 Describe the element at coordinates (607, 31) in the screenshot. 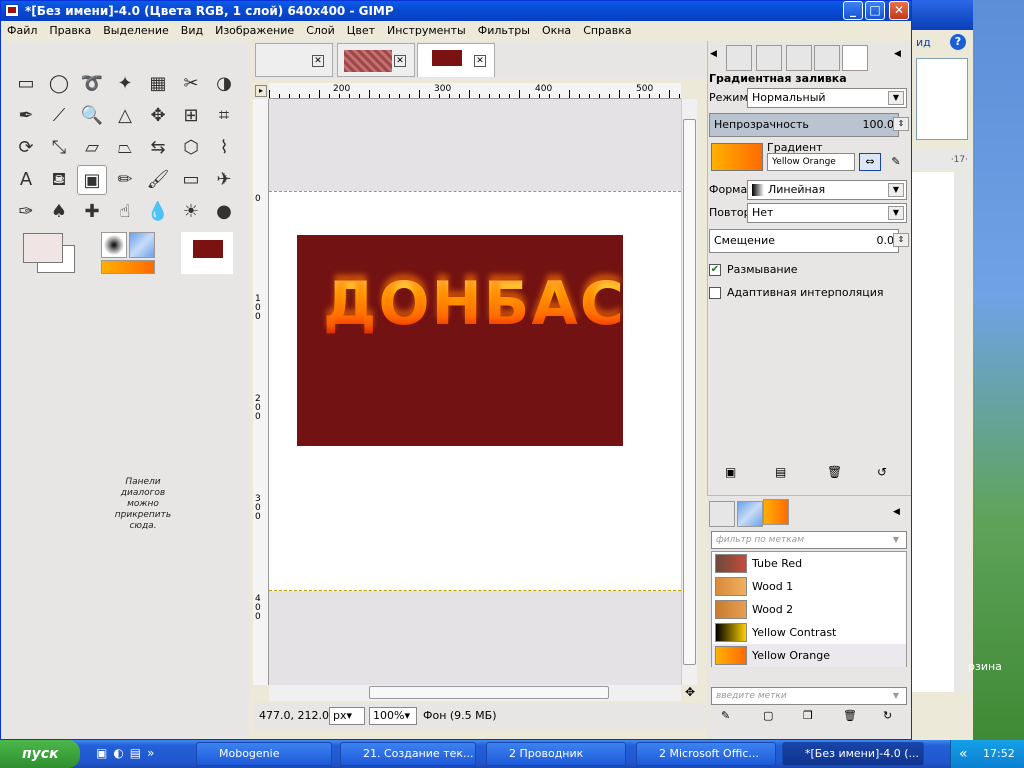

I see `menu-10: Справка` at that location.